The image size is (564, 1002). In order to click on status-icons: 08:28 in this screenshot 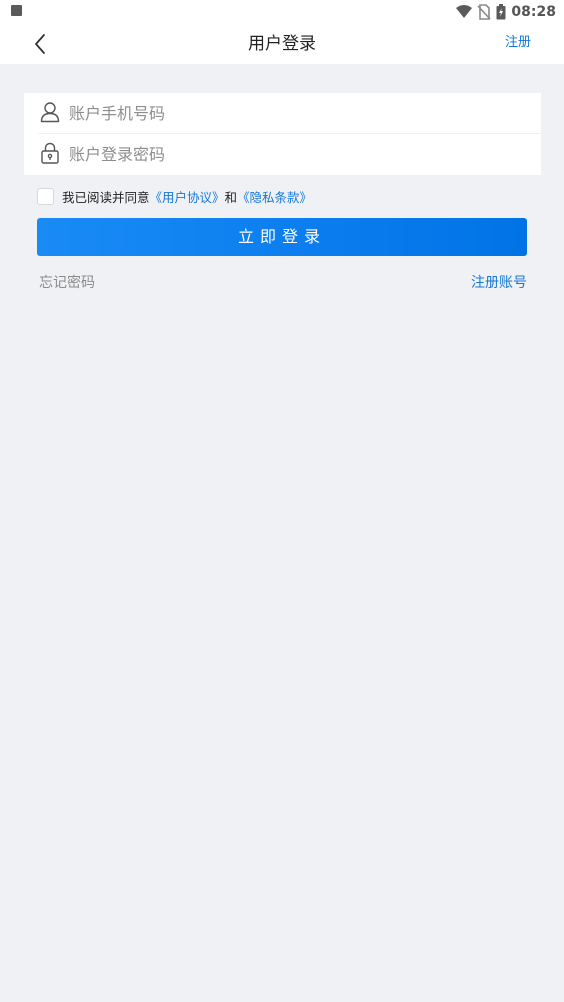, I will do `click(506, 12)`.